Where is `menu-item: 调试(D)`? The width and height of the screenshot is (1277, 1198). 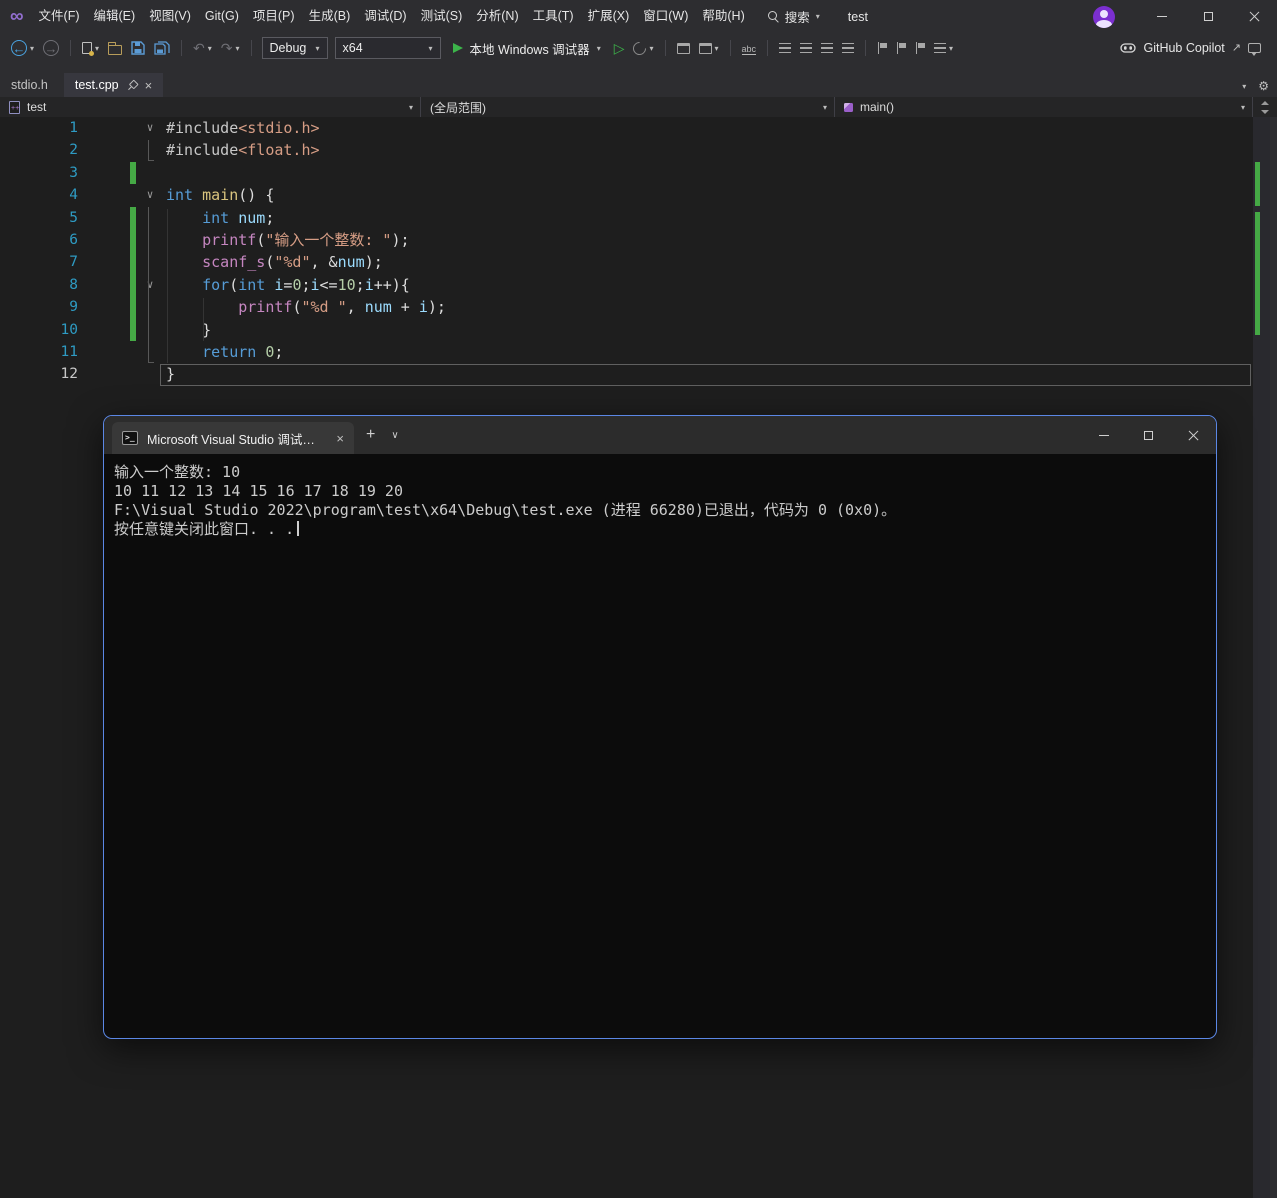 menu-item: 调试(D) is located at coordinates (385, 16).